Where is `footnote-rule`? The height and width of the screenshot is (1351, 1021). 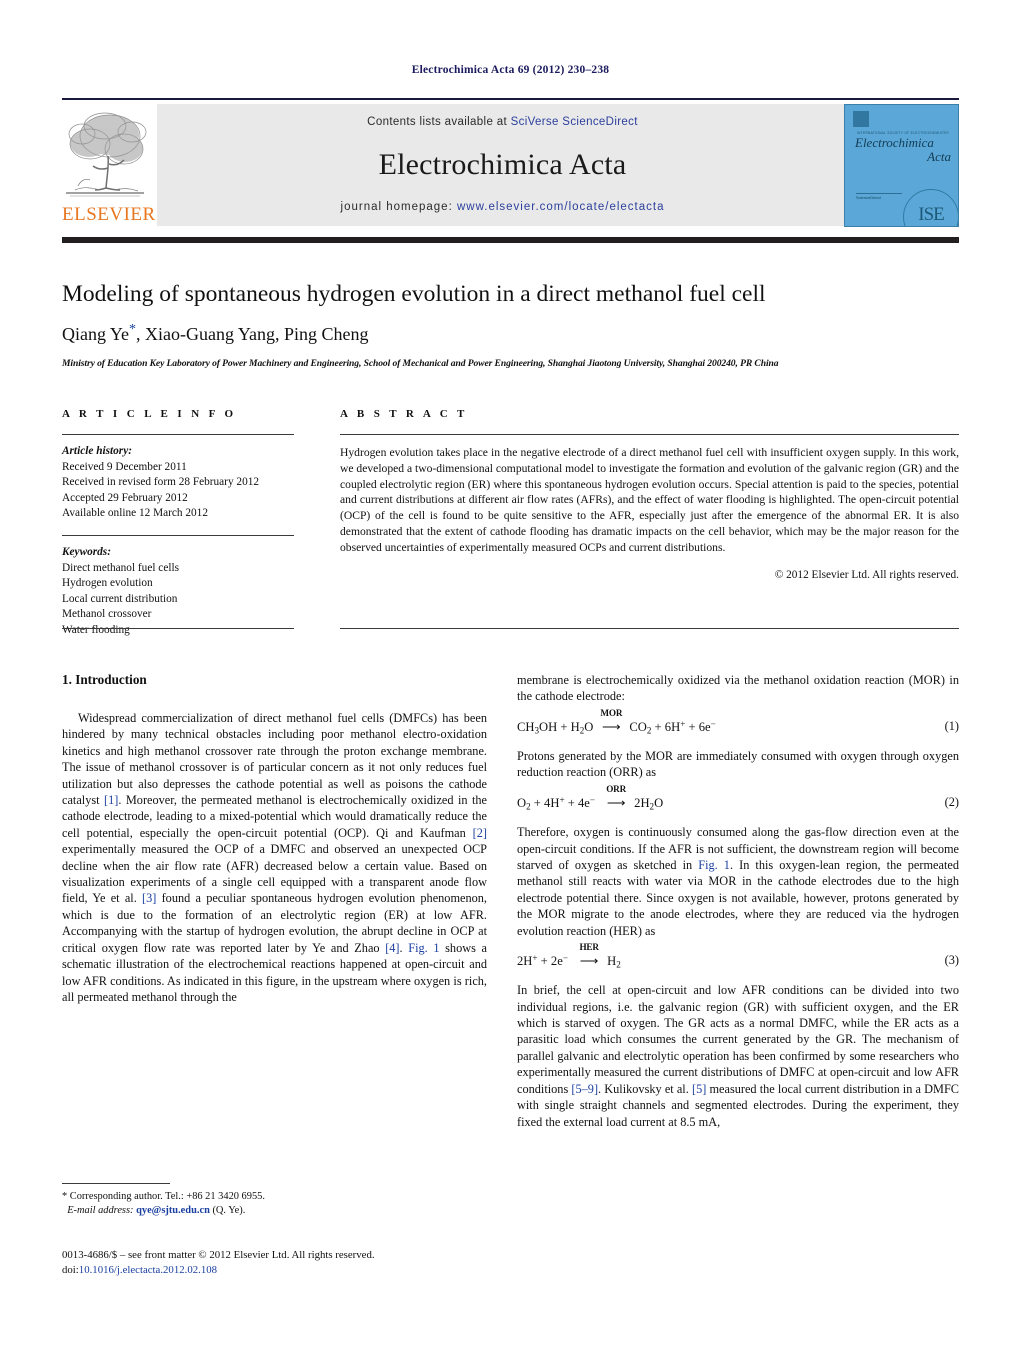 footnote-rule is located at coordinates (116, 1183).